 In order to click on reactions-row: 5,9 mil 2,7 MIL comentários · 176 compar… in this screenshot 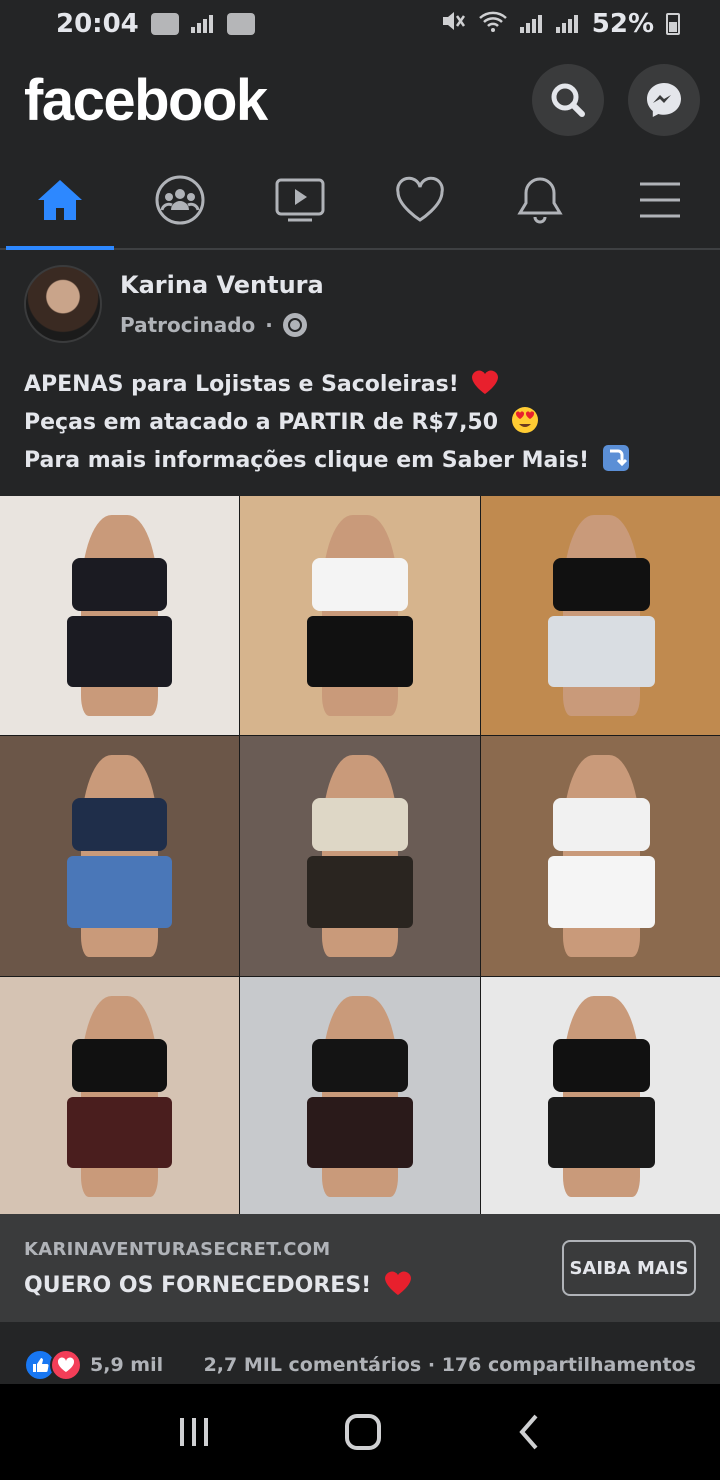, I will do `click(360, 1365)`.